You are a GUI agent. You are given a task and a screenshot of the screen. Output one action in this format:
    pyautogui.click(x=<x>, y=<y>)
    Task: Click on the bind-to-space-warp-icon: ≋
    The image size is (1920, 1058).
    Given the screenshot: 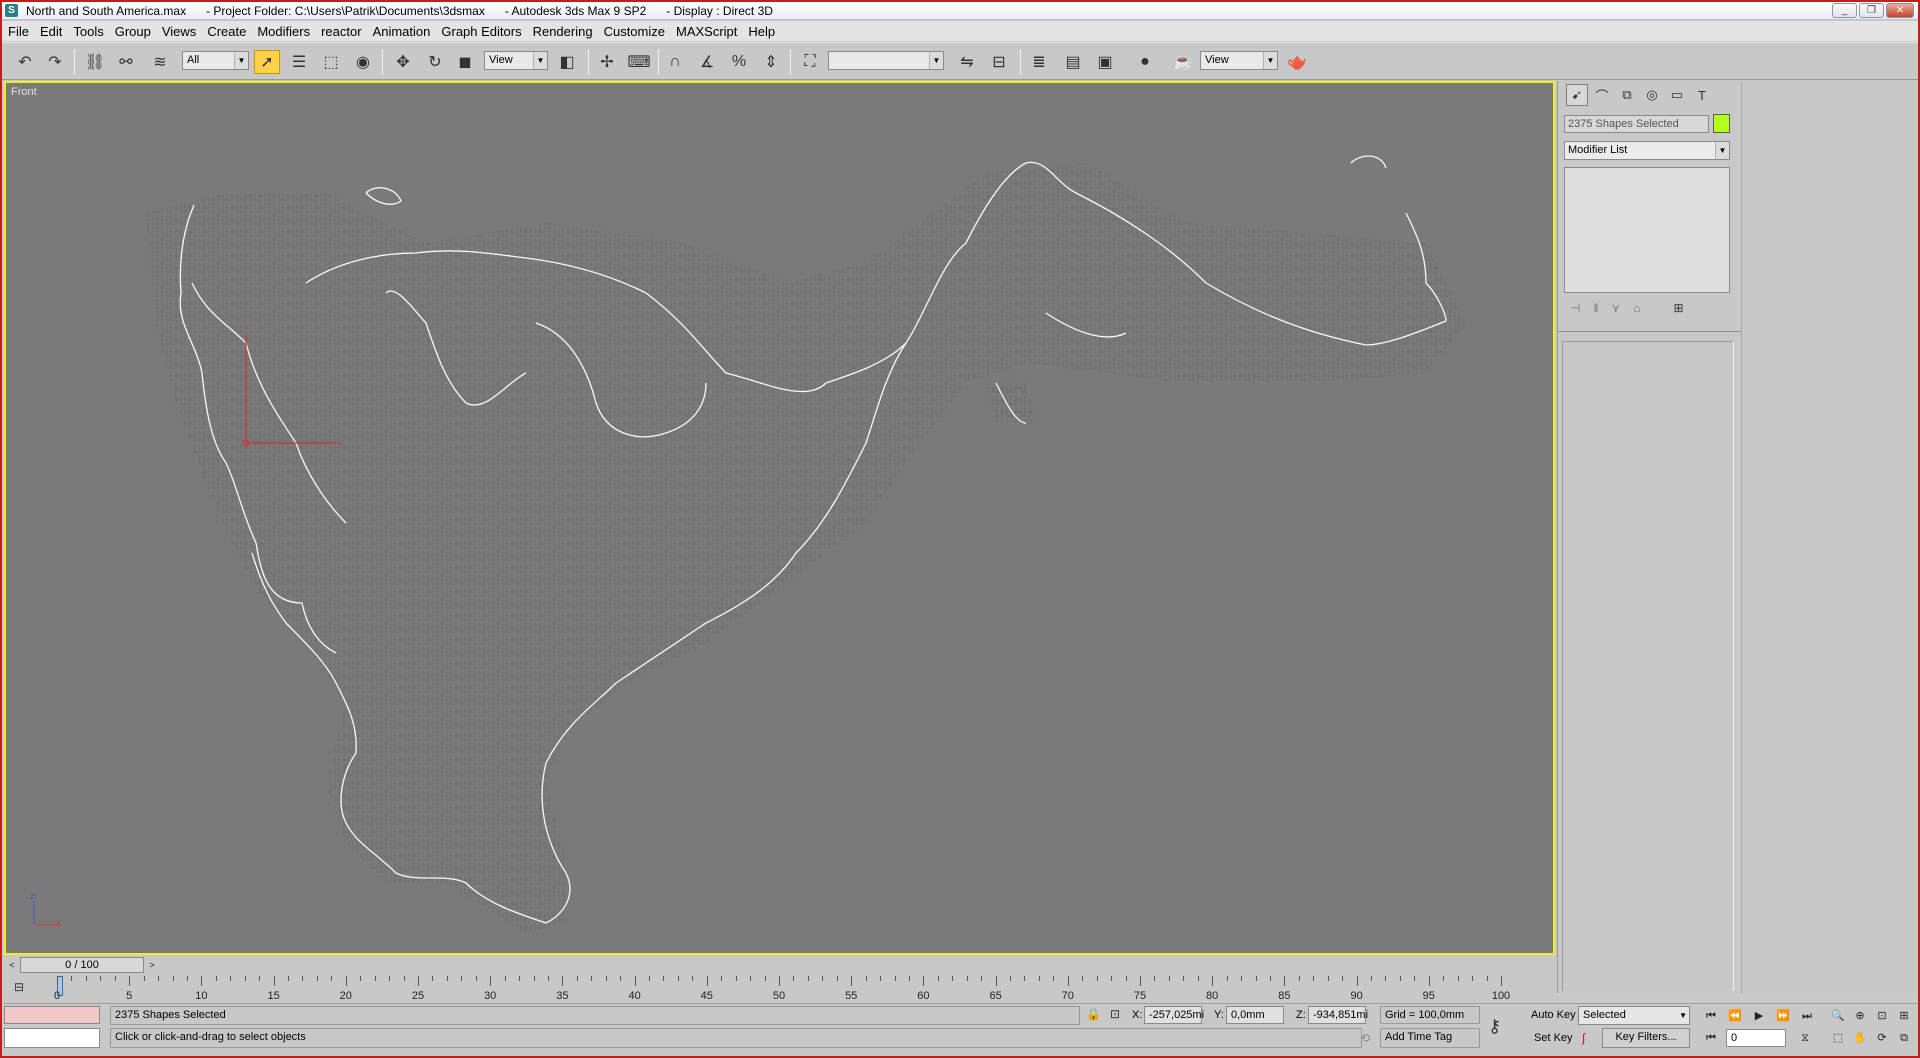 What is the action you would take?
    pyautogui.click(x=160, y=62)
    